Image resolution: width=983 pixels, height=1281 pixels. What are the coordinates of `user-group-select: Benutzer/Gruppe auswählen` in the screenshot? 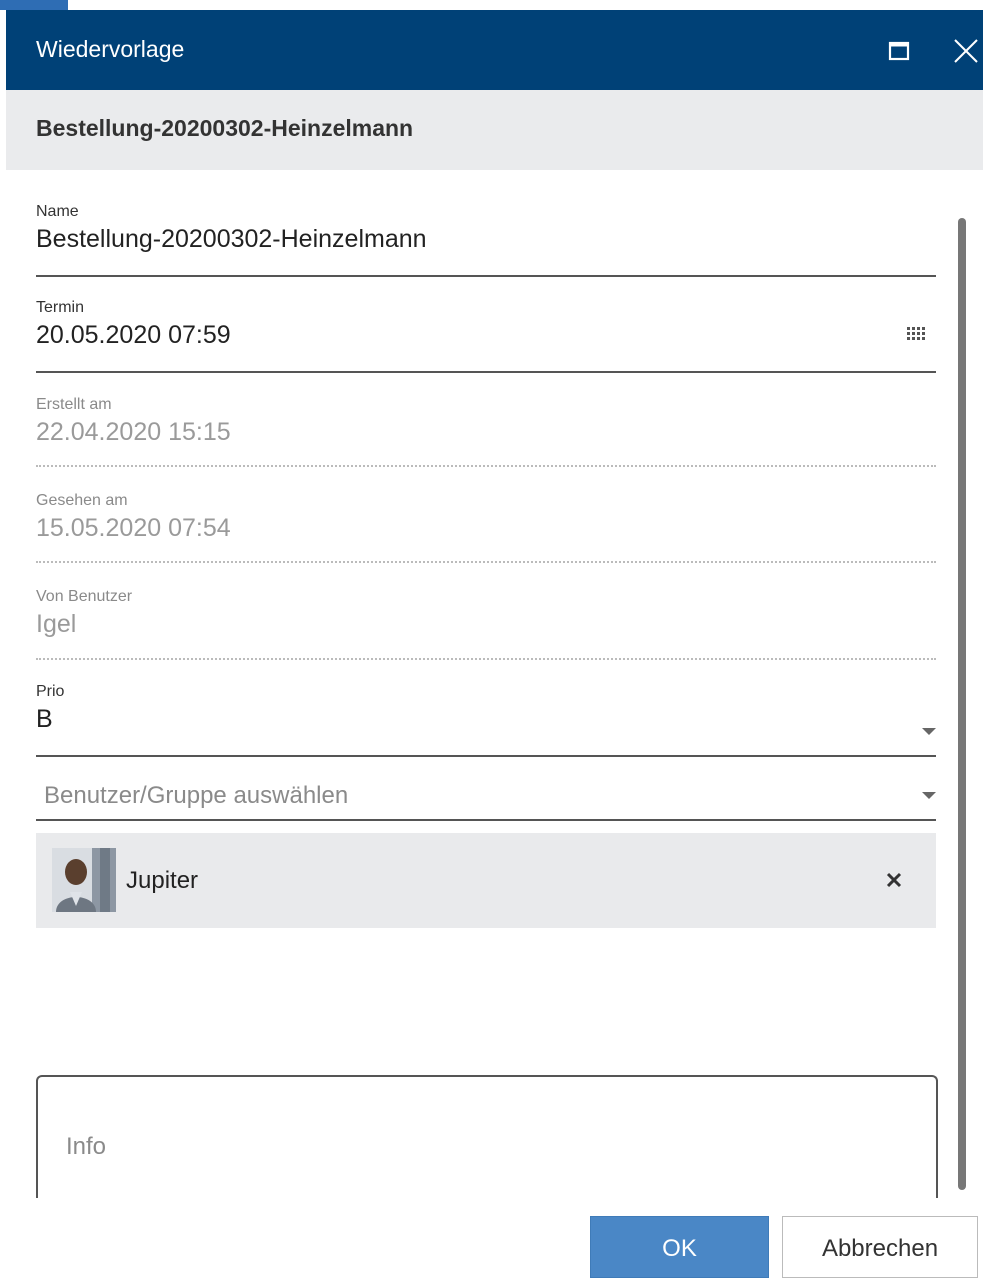 It's located at (486, 803).